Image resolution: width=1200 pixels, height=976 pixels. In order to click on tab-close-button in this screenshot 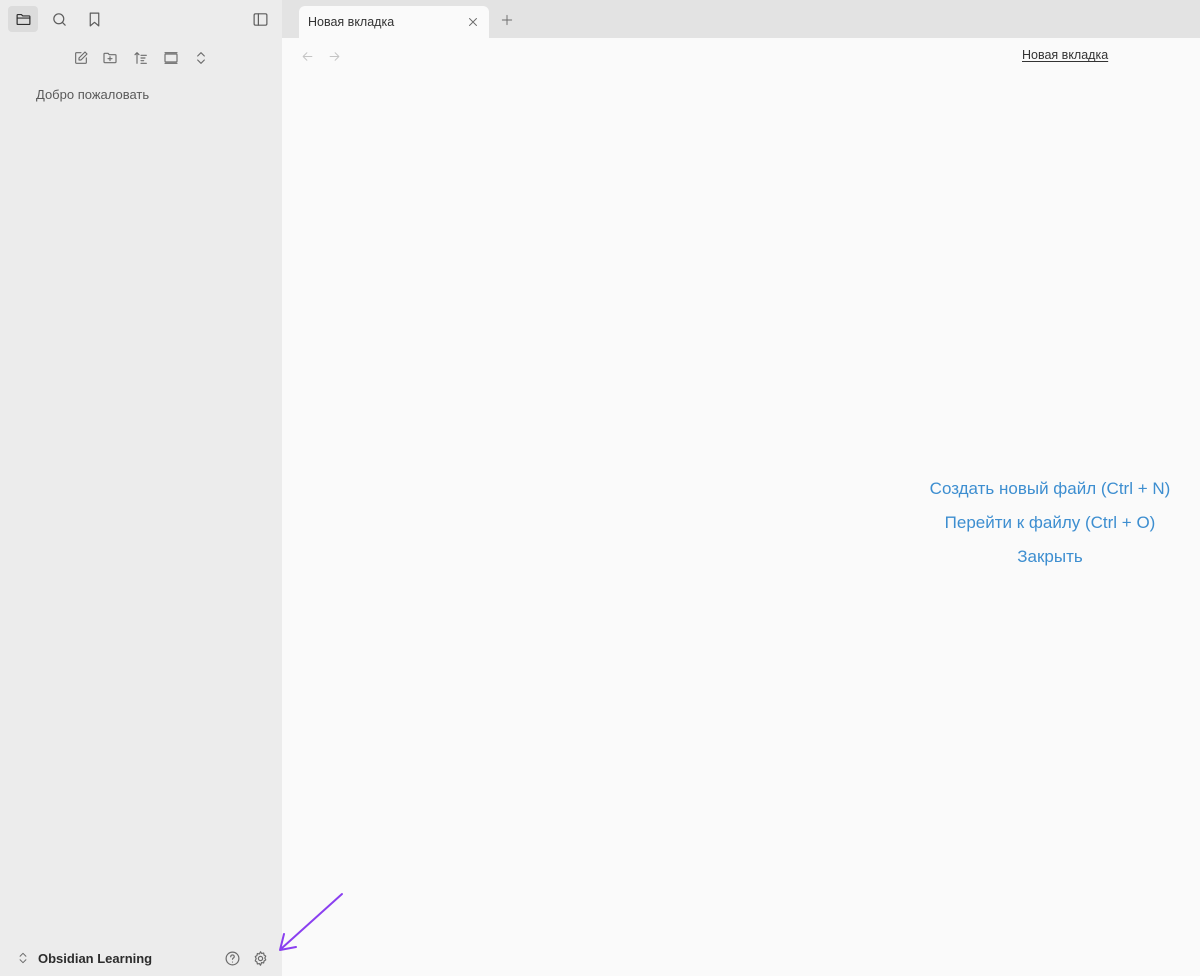, I will do `click(473, 22)`.